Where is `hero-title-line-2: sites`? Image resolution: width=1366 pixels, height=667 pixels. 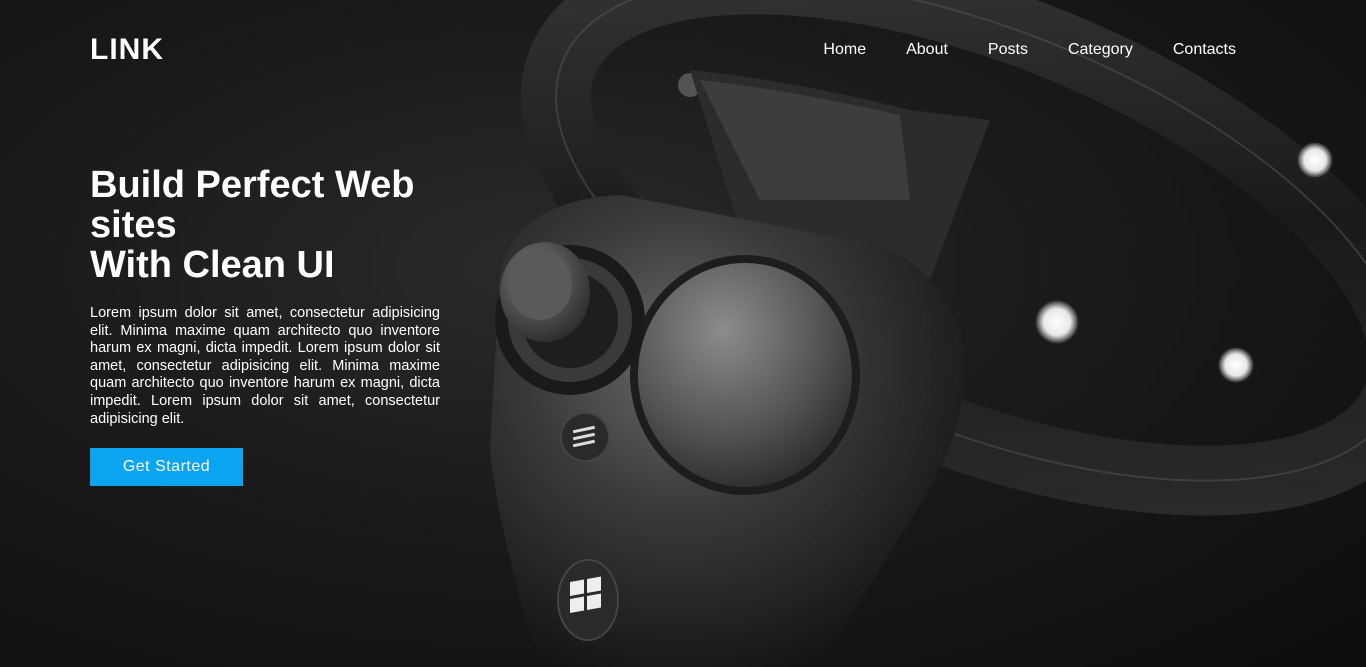 hero-title-line-2: sites is located at coordinates (133, 225).